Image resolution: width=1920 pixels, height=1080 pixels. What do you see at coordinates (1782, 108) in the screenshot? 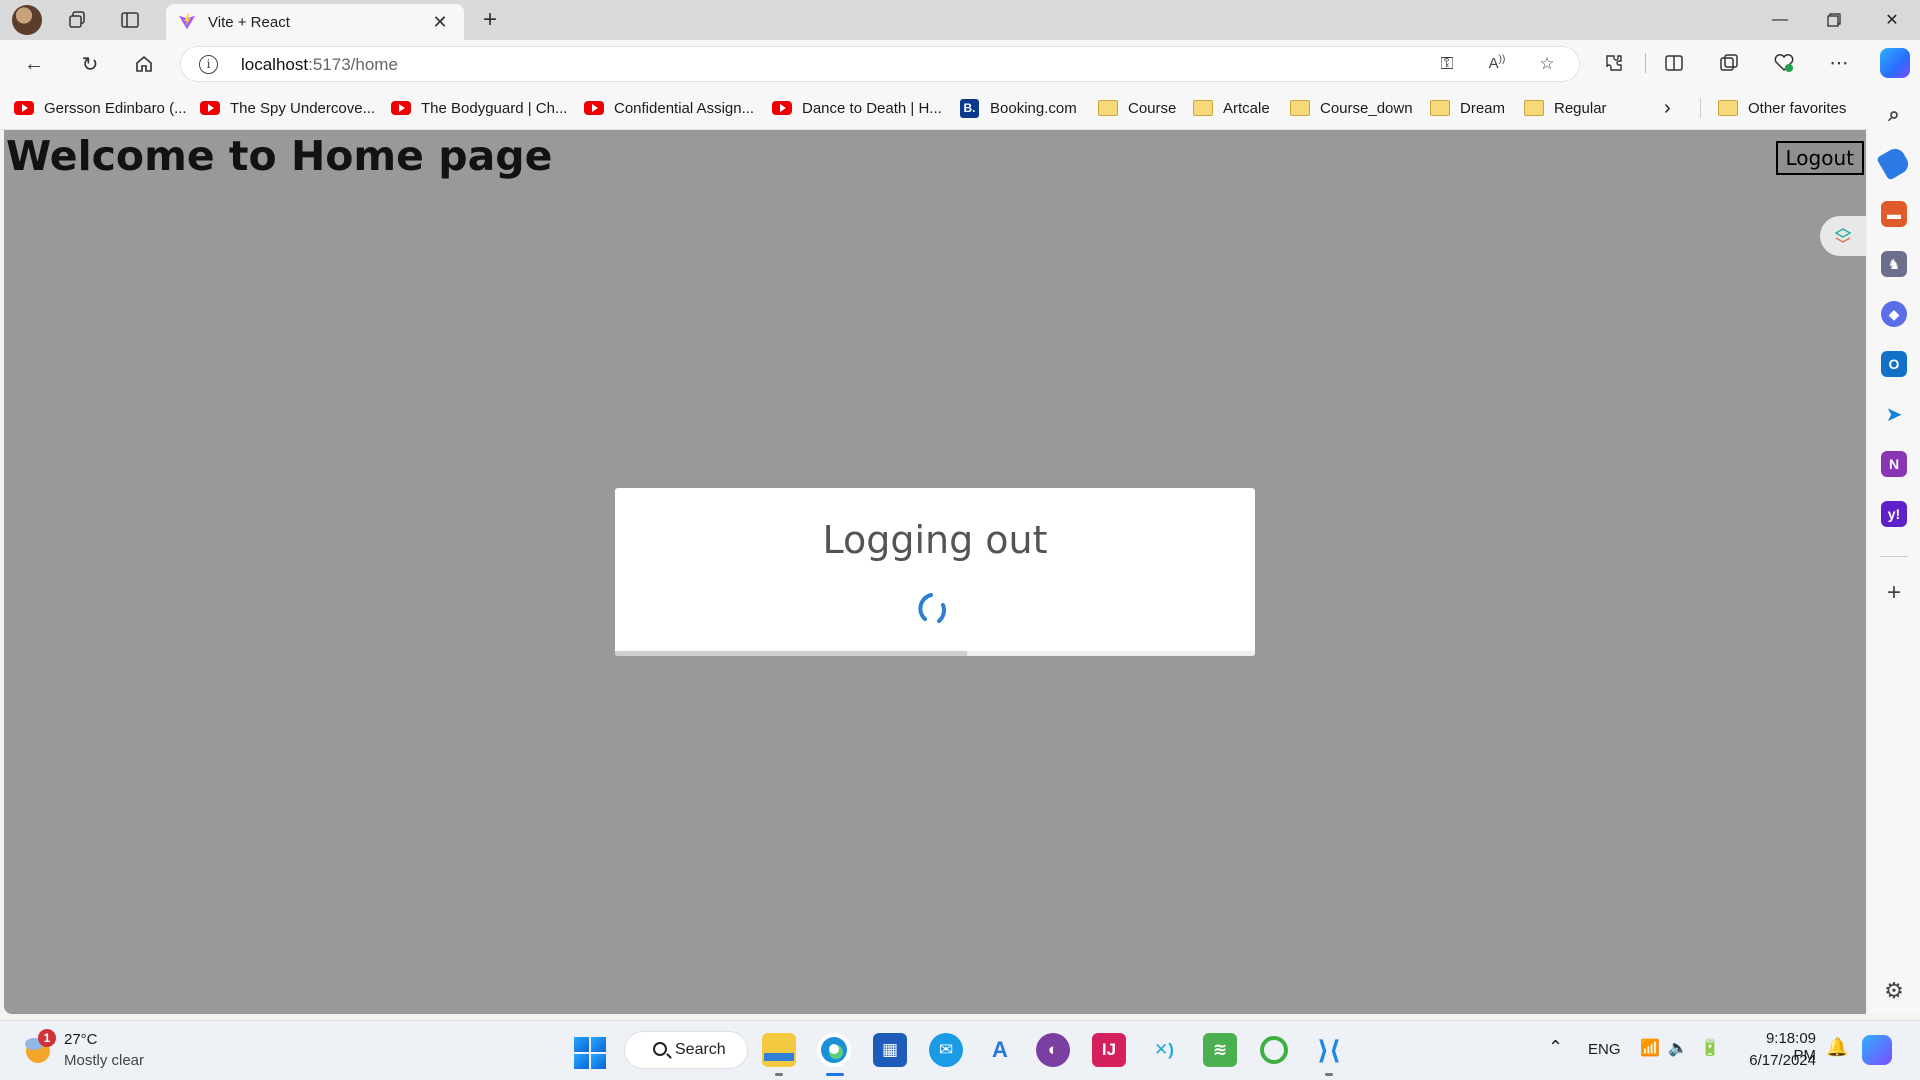
I see `other-favorites-folder: Other favorites` at bounding box center [1782, 108].